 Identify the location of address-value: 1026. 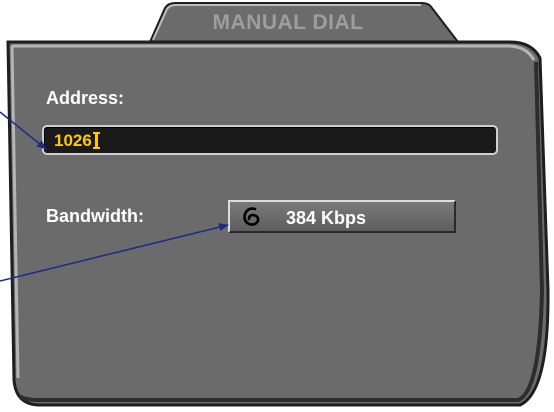
(73, 140).